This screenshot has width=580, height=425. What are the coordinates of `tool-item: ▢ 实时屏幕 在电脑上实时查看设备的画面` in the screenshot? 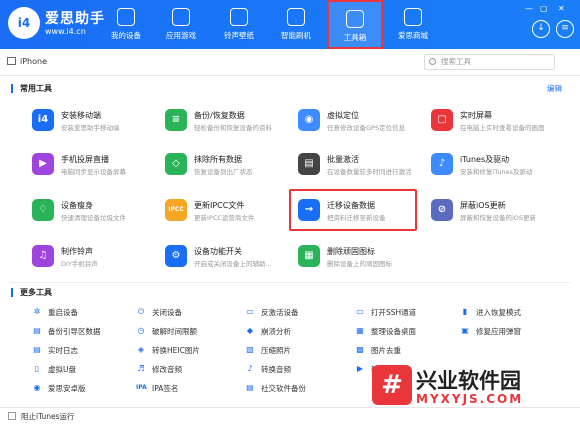 It's located at (495, 124).